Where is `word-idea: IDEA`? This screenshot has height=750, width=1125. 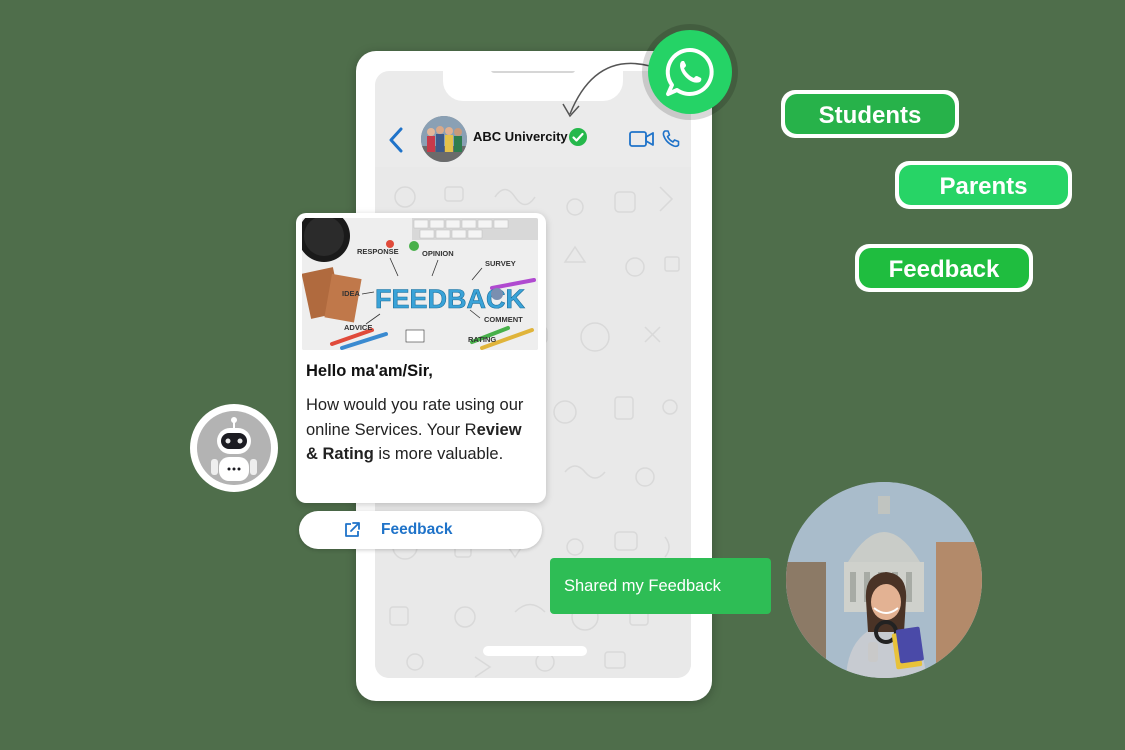
word-idea: IDEA is located at coordinates (351, 293).